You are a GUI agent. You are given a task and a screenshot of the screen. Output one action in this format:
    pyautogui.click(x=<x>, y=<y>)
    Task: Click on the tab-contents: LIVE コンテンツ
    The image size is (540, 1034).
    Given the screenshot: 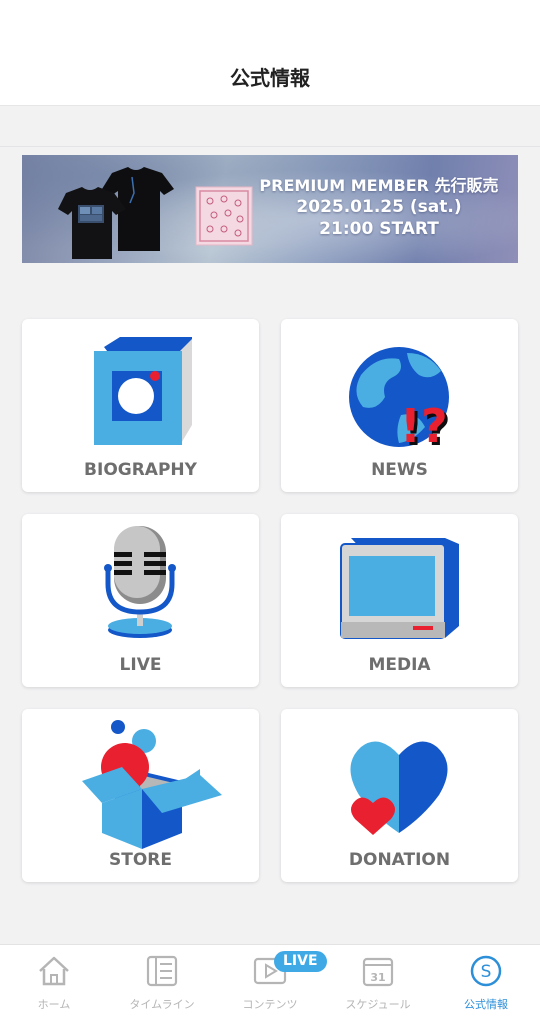 What is the action you would take?
    pyautogui.click(x=271, y=989)
    